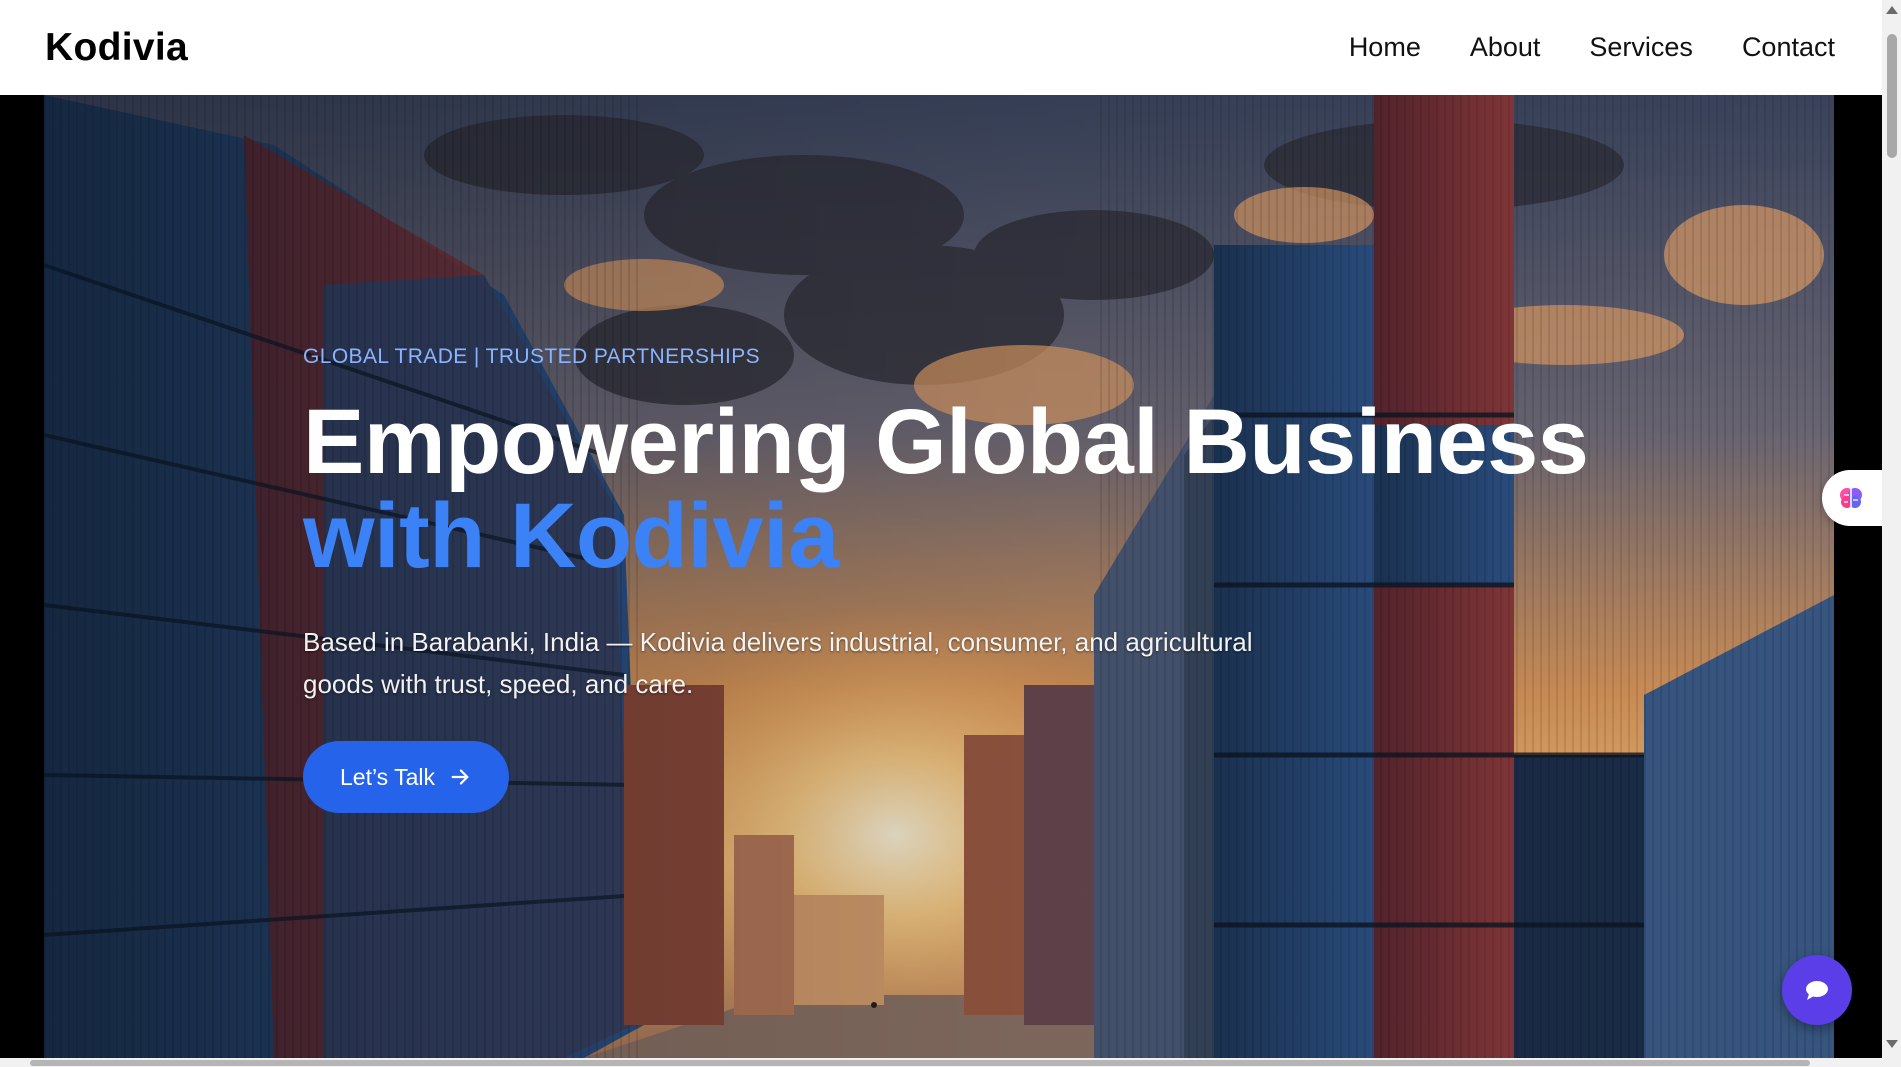  Describe the element at coordinates (946, 442) in the screenshot. I see `hero-title-line1: Empowering Global Business` at that location.